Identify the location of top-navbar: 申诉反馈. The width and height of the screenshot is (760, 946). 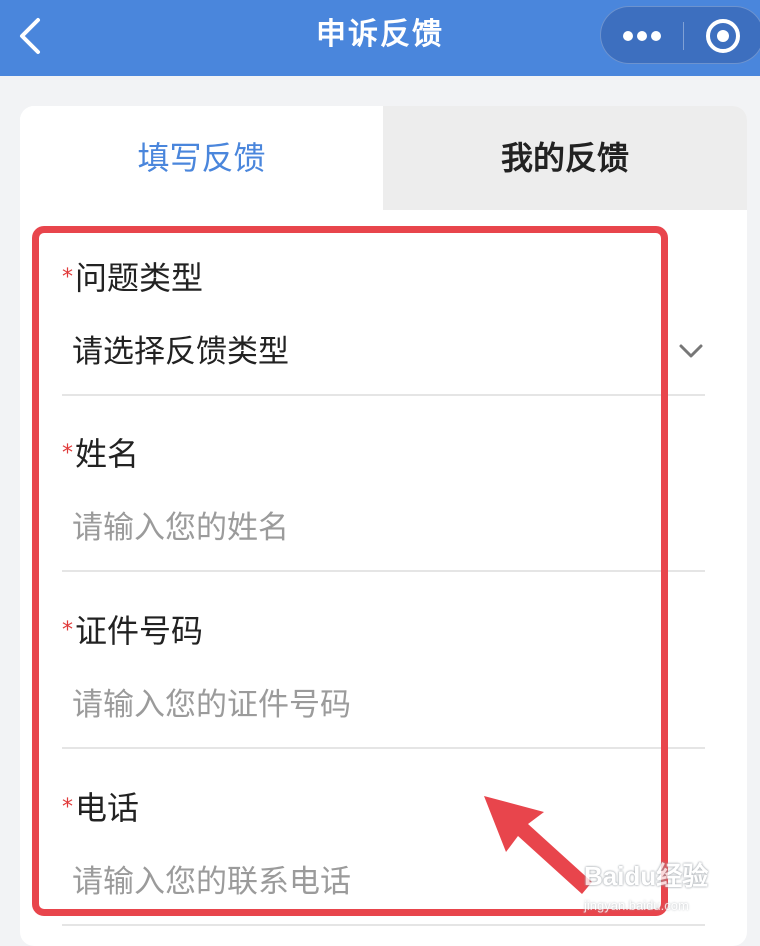
(380, 38).